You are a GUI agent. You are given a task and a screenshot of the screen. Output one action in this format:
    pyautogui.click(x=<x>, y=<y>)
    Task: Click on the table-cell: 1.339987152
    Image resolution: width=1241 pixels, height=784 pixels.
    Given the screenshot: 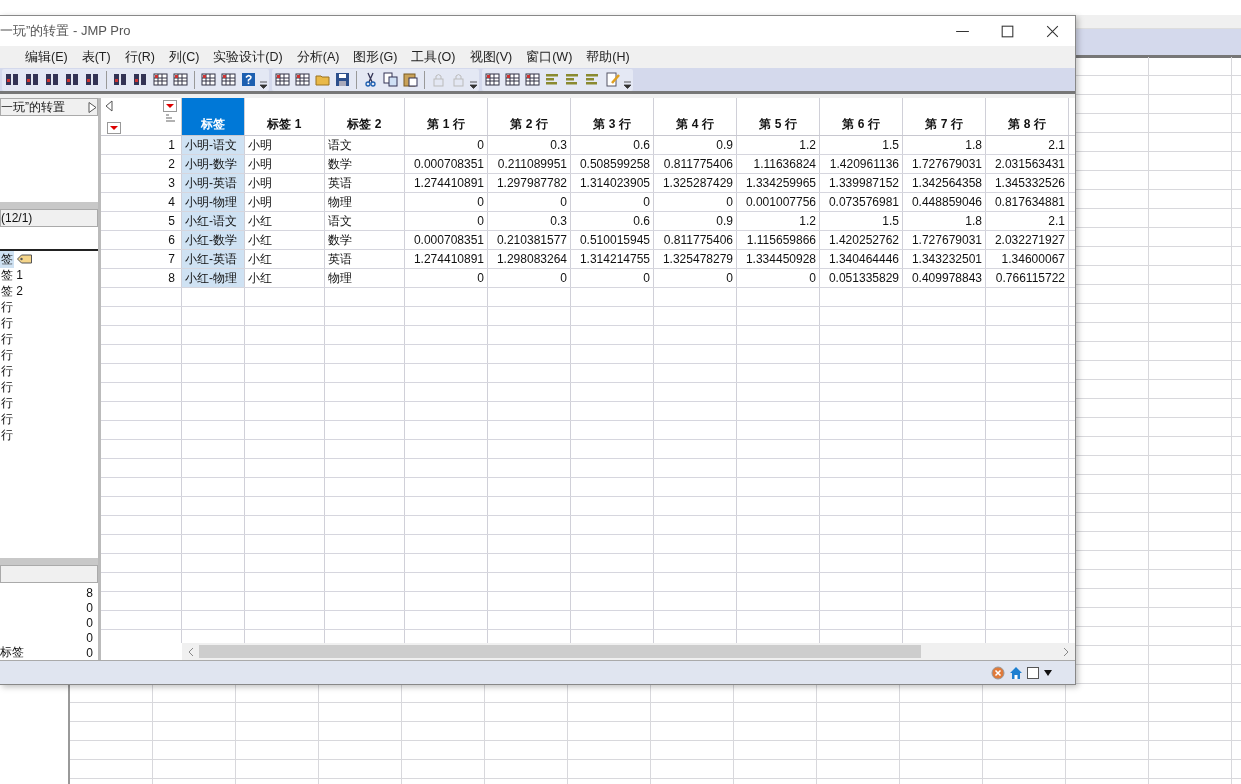 What is the action you would take?
    pyautogui.click(x=861, y=183)
    